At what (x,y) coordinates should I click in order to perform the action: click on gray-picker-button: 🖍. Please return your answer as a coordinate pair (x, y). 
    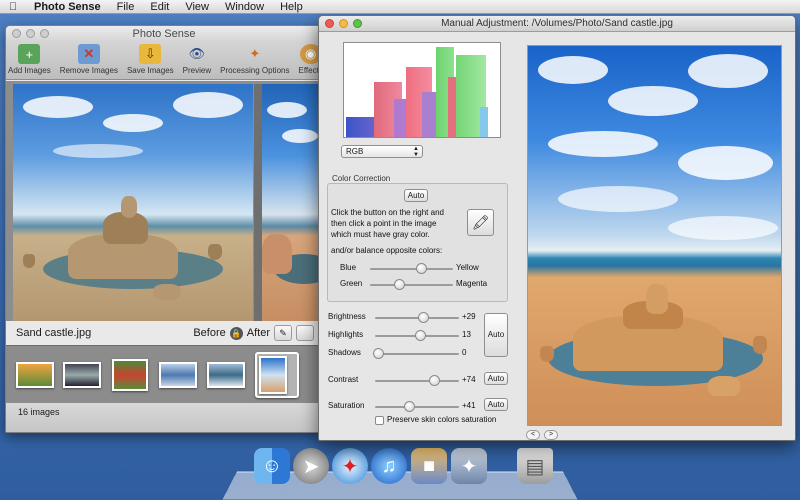
    Looking at the image, I should click on (480, 222).